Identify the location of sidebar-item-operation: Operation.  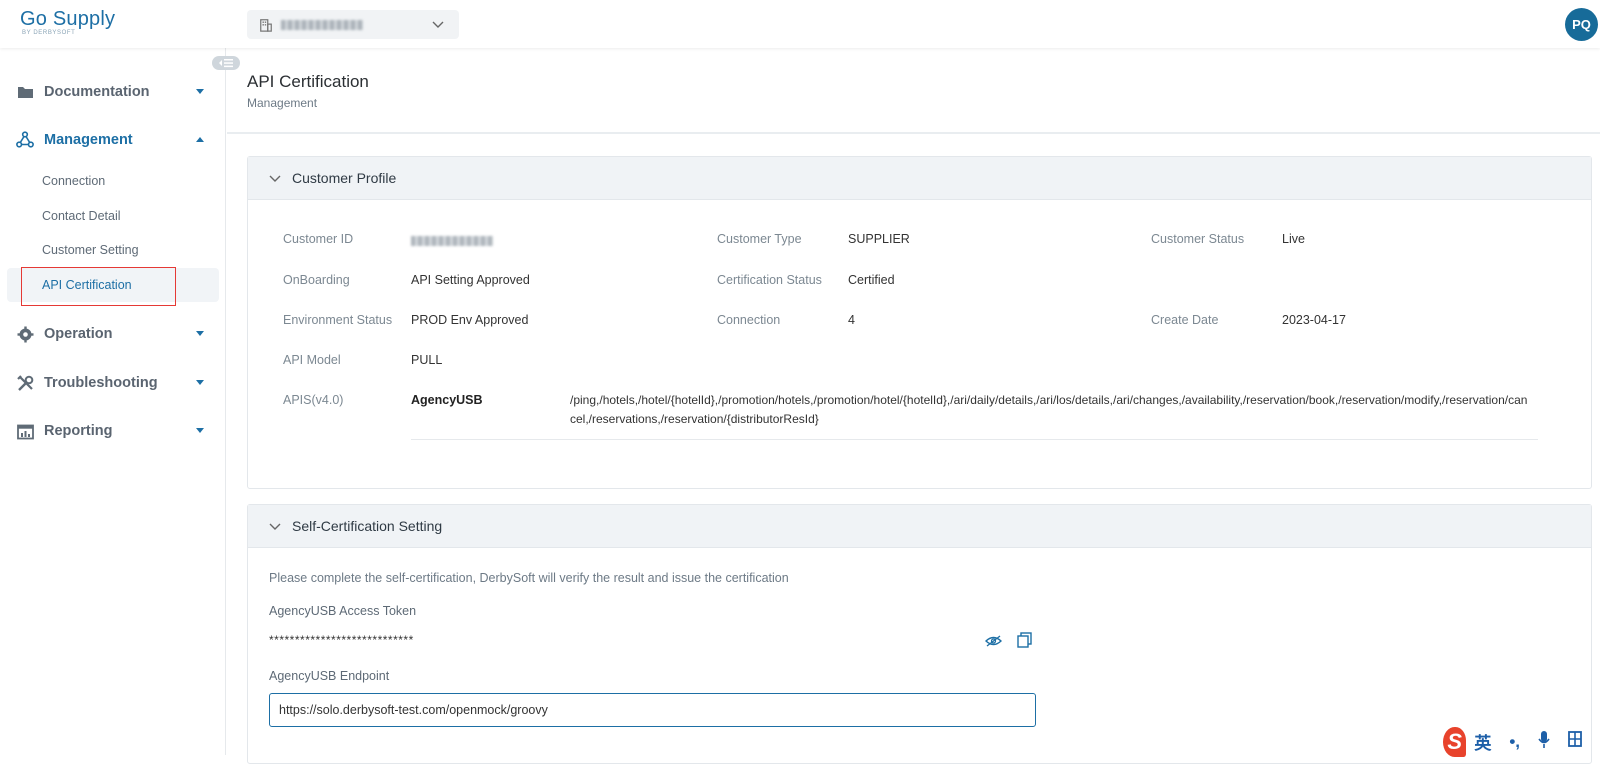
(113, 334).